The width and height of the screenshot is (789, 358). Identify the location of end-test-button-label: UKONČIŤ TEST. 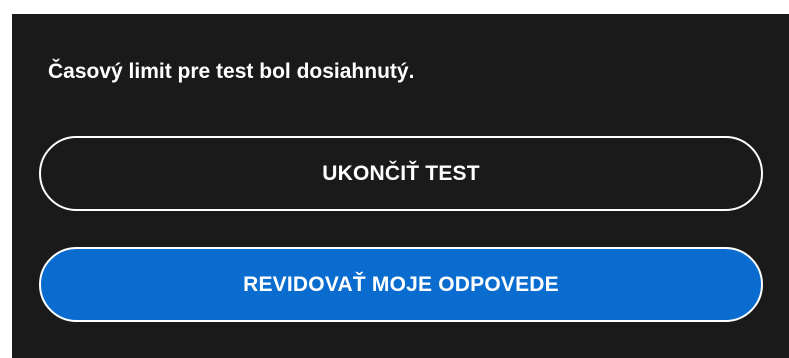
(401, 173).